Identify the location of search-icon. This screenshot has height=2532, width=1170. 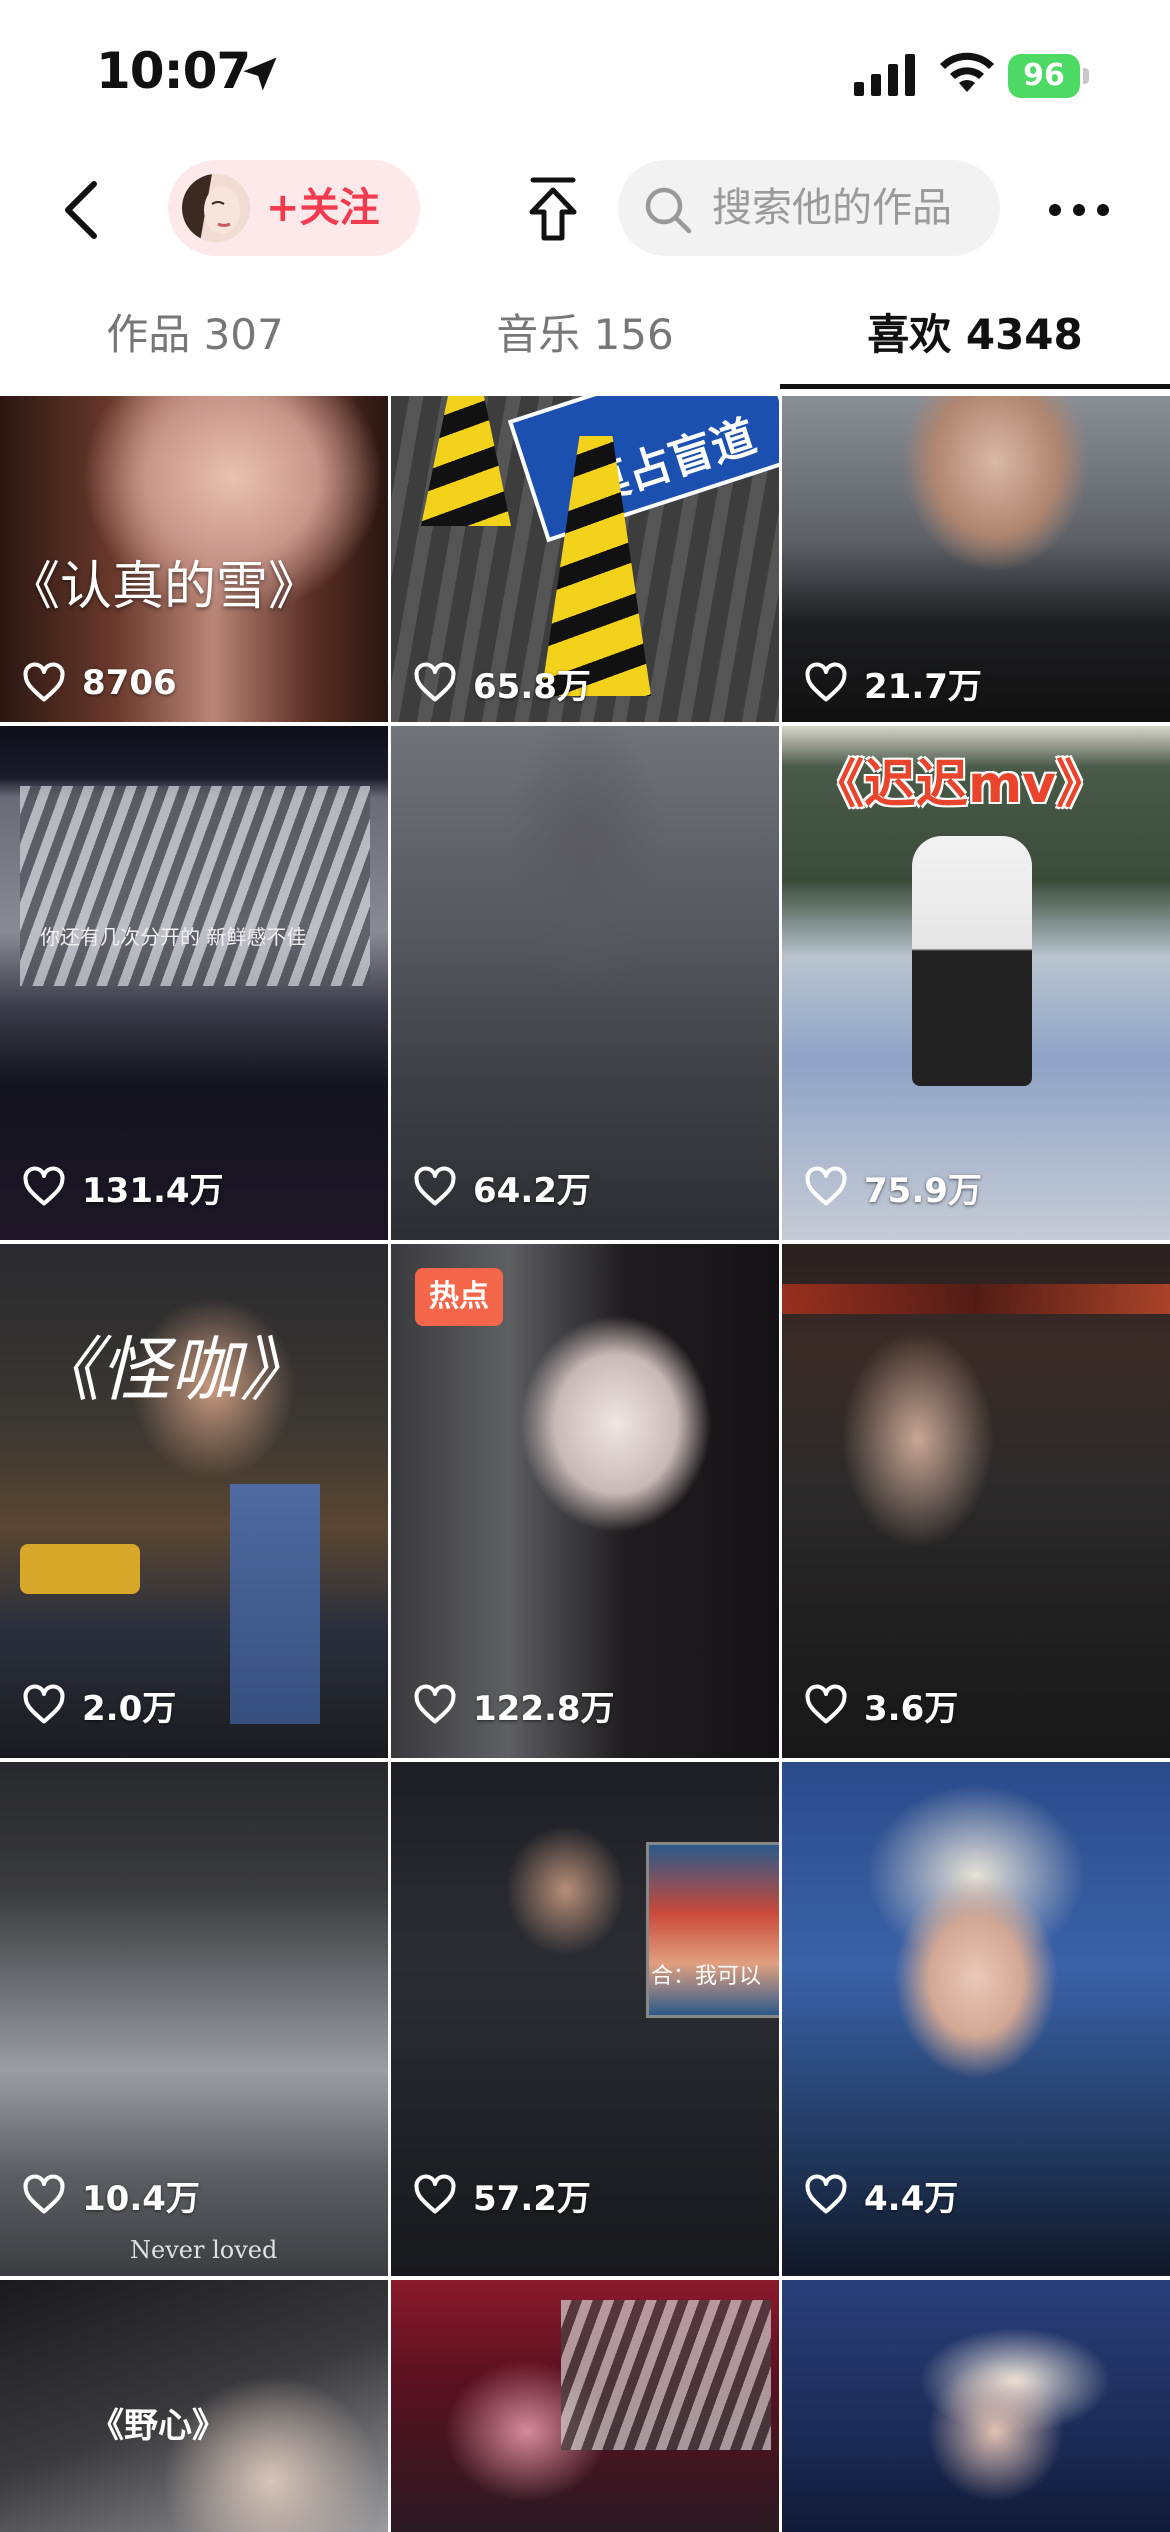
(668, 210).